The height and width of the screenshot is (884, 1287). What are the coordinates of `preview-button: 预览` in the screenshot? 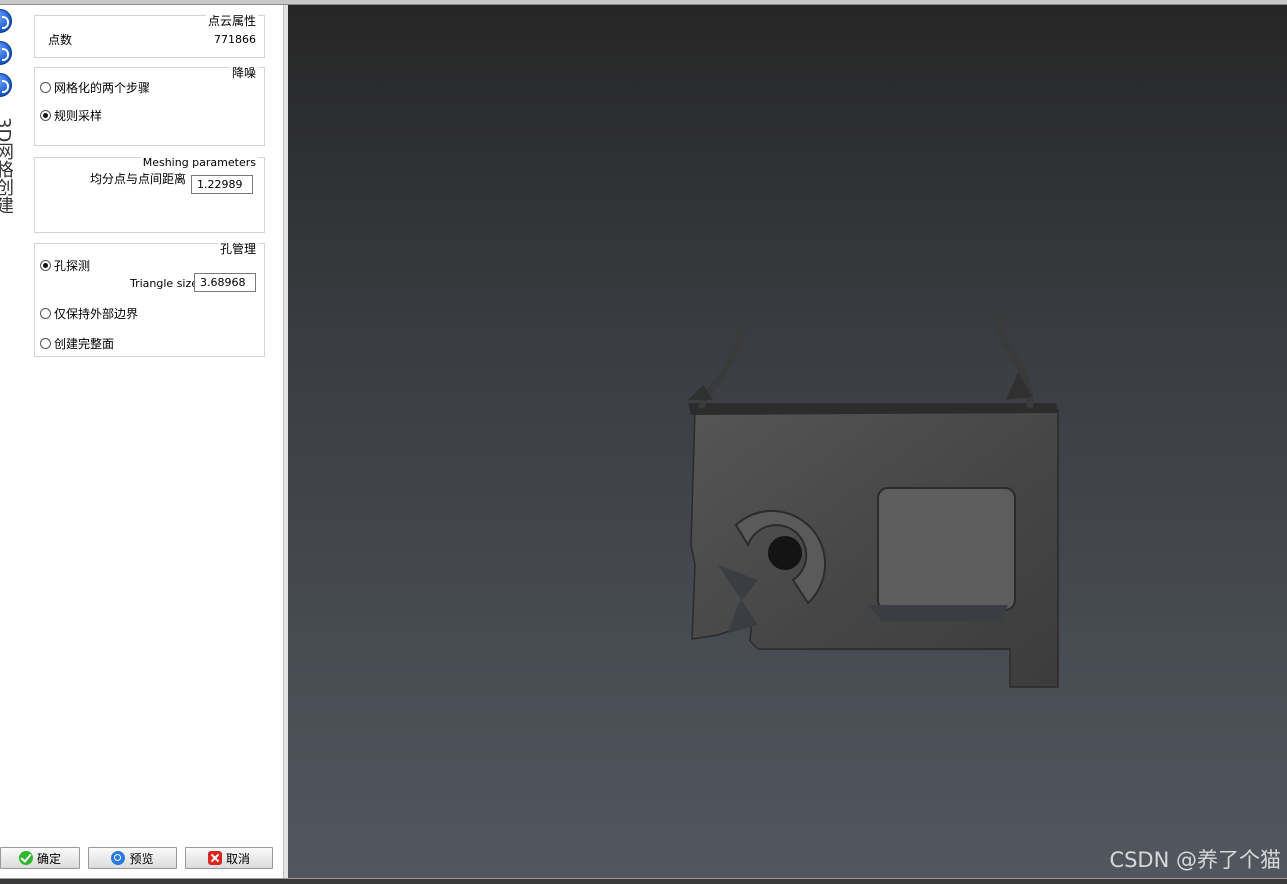 It's located at (132, 858).